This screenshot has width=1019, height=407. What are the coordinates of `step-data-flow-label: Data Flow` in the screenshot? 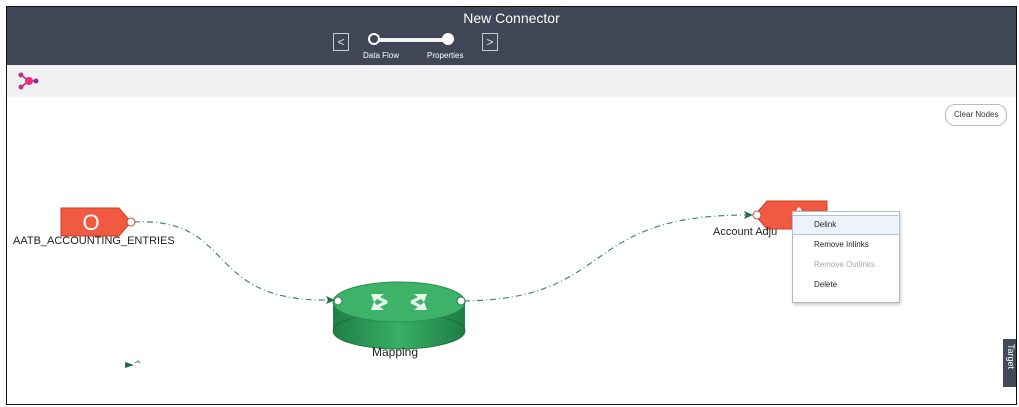 It's located at (381, 55).